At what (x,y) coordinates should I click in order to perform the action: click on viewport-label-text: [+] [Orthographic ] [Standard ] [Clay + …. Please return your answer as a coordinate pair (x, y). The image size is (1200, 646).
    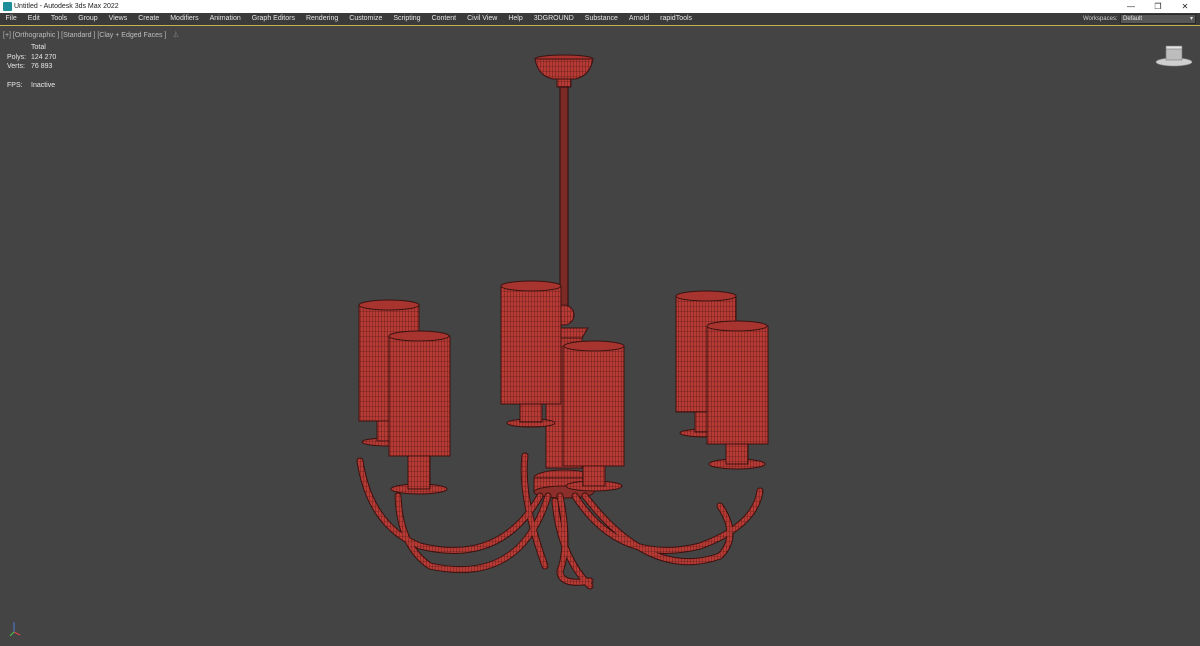
    Looking at the image, I should click on (84, 35).